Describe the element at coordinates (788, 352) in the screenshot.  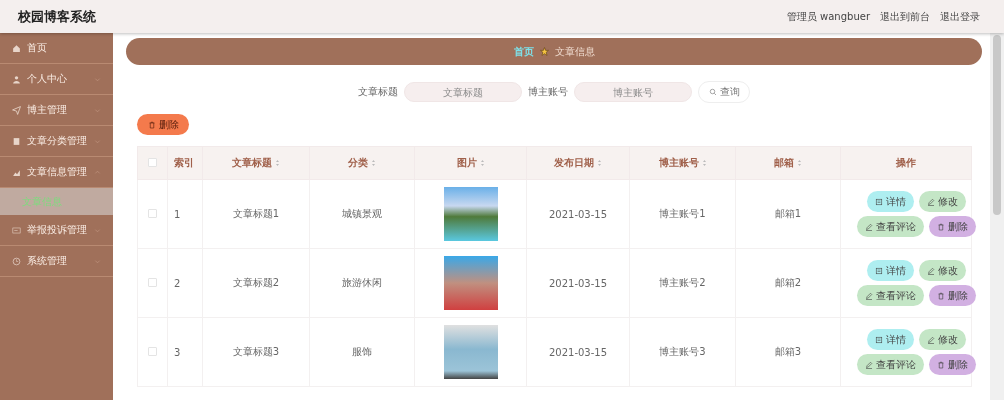
I see `table-cell: 邮箱3` at that location.